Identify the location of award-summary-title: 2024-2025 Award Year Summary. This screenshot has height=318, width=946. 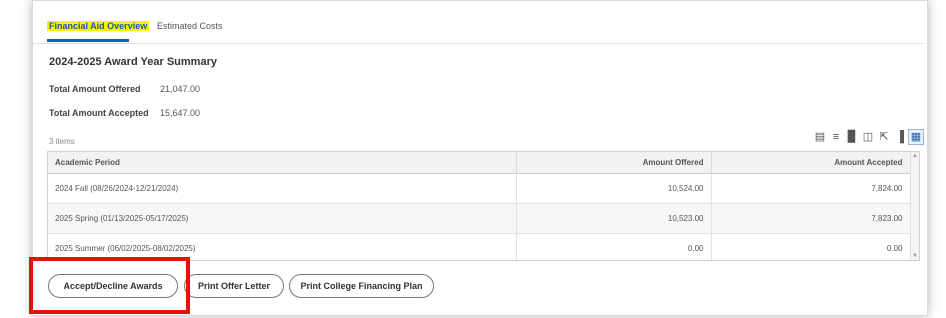
(133, 62).